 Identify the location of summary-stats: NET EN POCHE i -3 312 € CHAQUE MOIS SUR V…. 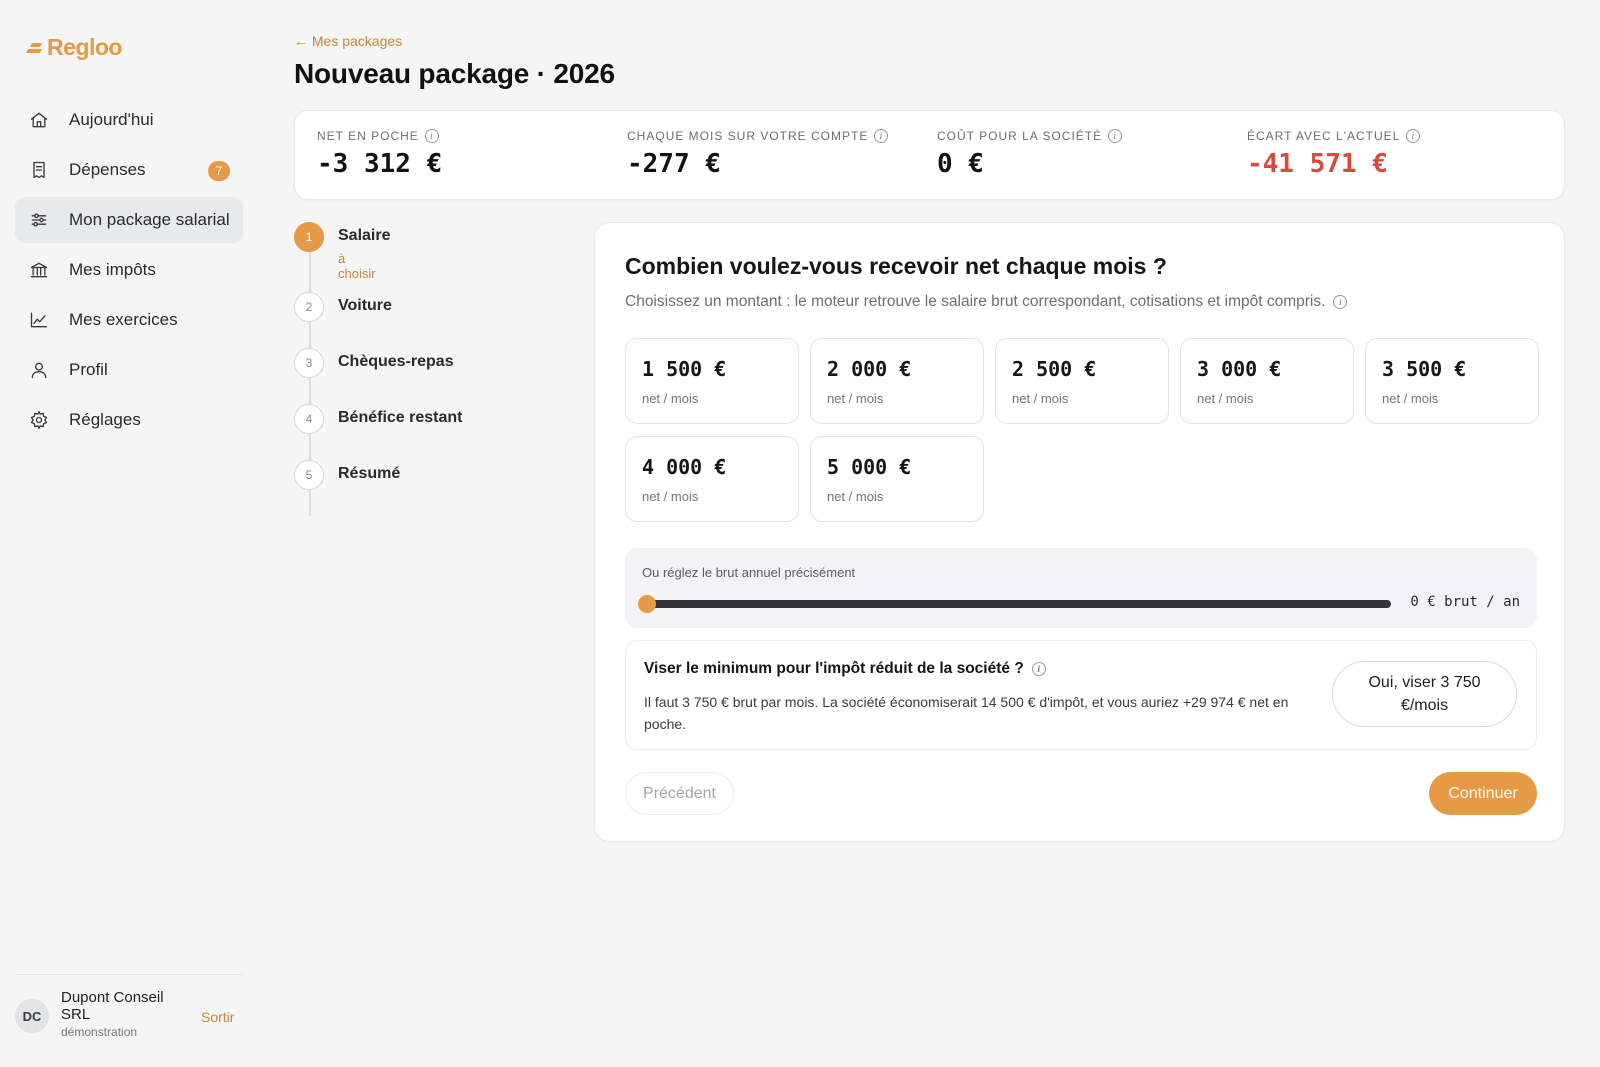
(929, 155).